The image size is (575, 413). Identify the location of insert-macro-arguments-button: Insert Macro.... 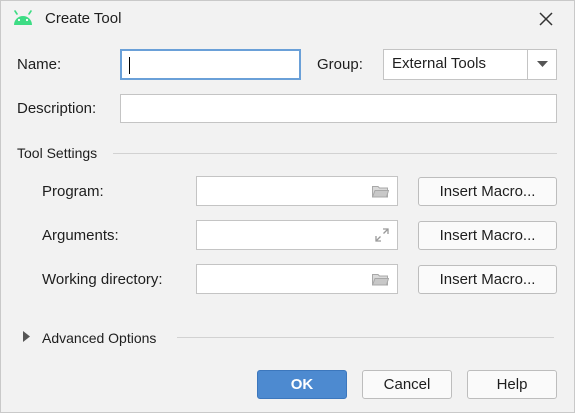
(487, 235).